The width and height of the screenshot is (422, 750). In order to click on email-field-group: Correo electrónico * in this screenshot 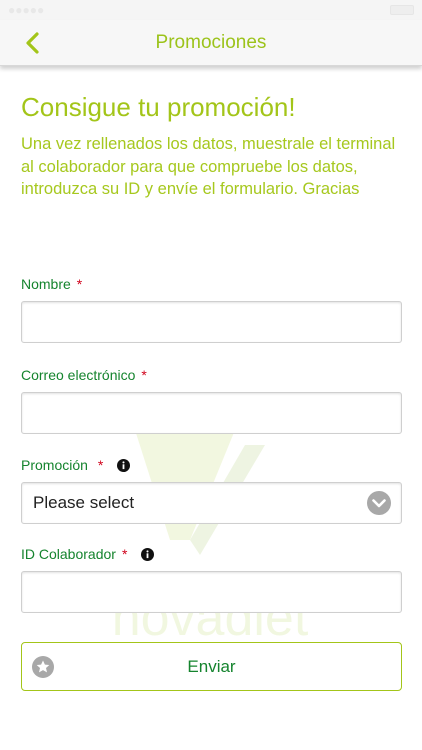, I will do `click(211, 399)`.